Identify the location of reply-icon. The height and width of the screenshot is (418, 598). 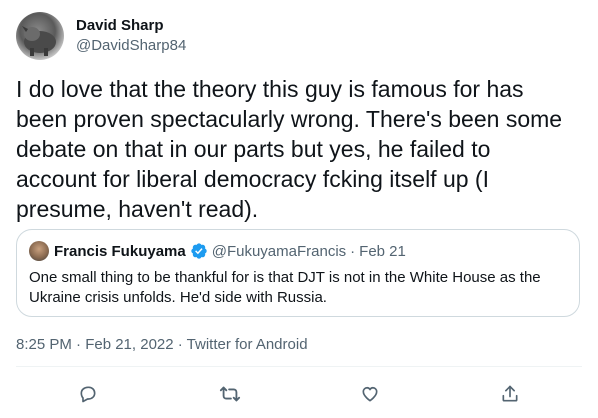
(88, 394).